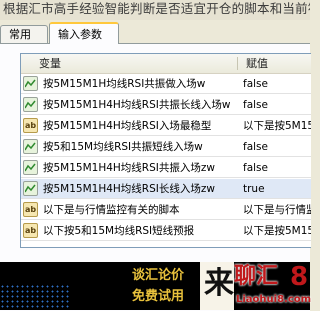 This screenshot has width=320, height=311. I want to click on table-row: 按5M15M1H4H均线RSI长线入场zw true, so click(166, 189).